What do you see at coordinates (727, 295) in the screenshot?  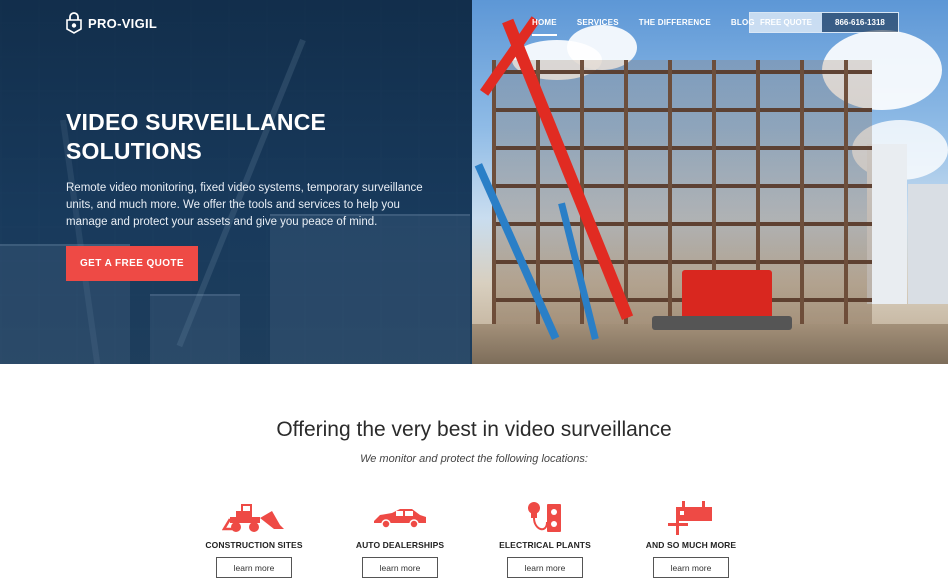 I see `red-crane-base` at bounding box center [727, 295].